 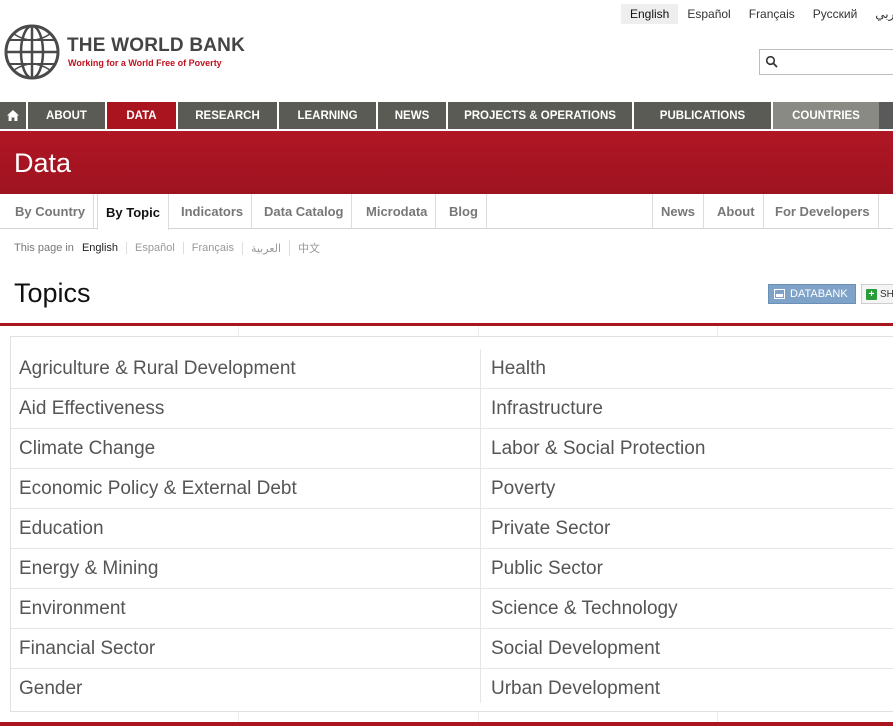 I want to click on share-button: + SH, so click(x=877, y=294).